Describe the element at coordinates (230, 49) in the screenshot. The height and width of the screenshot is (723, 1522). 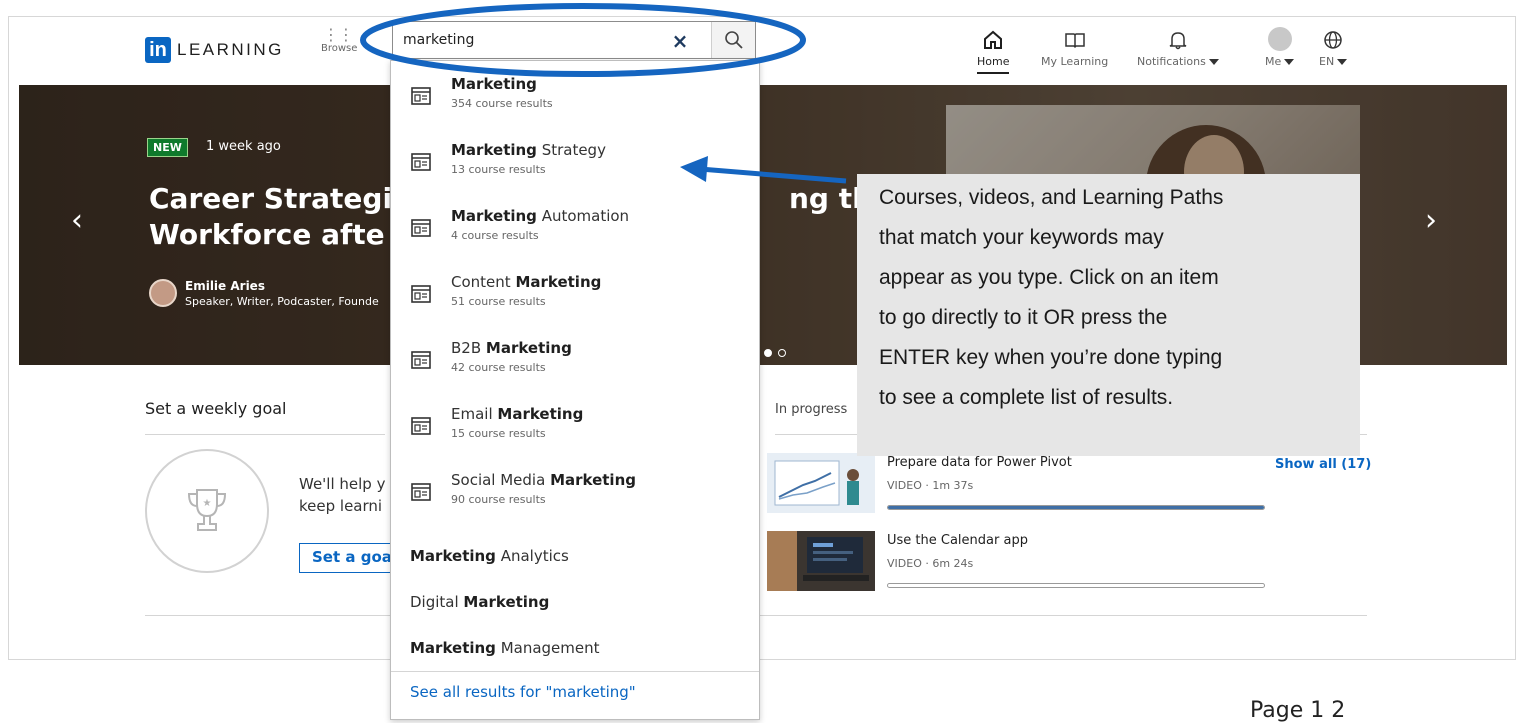
I see `learning-wordmark: LEARNING` at that location.